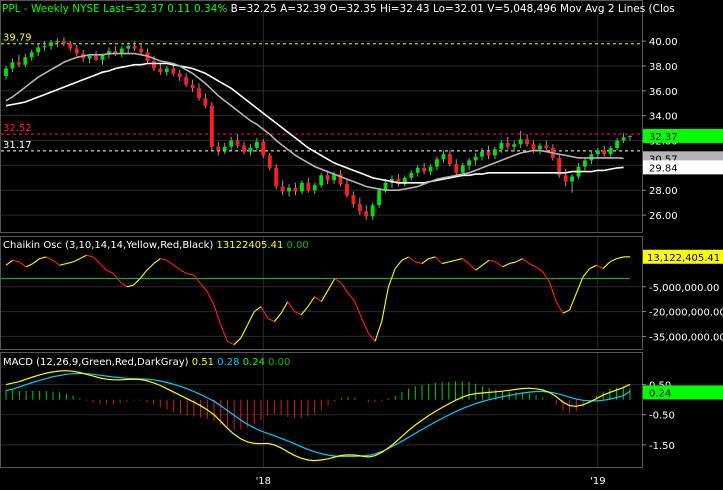  Describe the element at coordinates (663, 42) in the screenshot. I see `price-axis-tick-label: 40.00` at that location.